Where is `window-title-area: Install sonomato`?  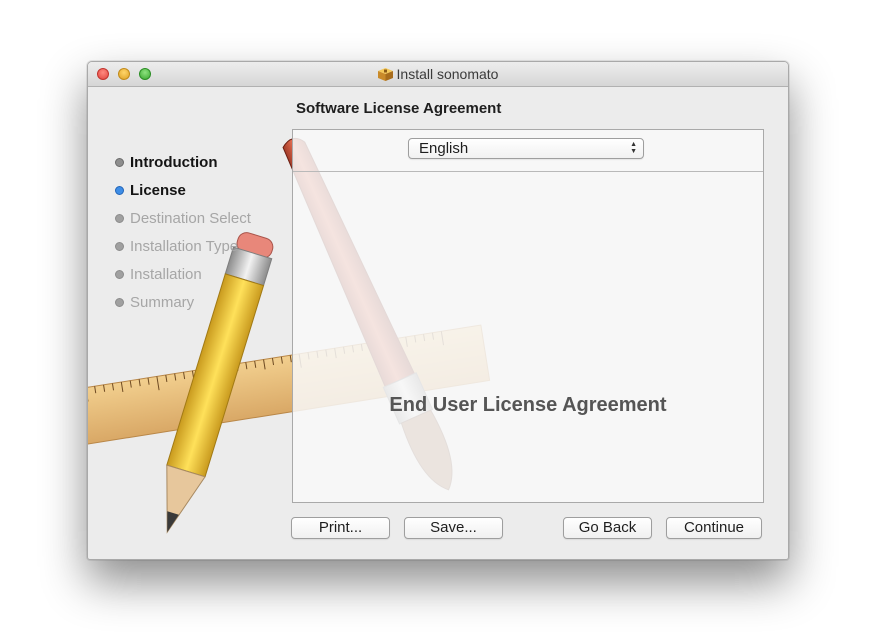
window-title-area: Install sonomato is located at coordinates (438, 74).